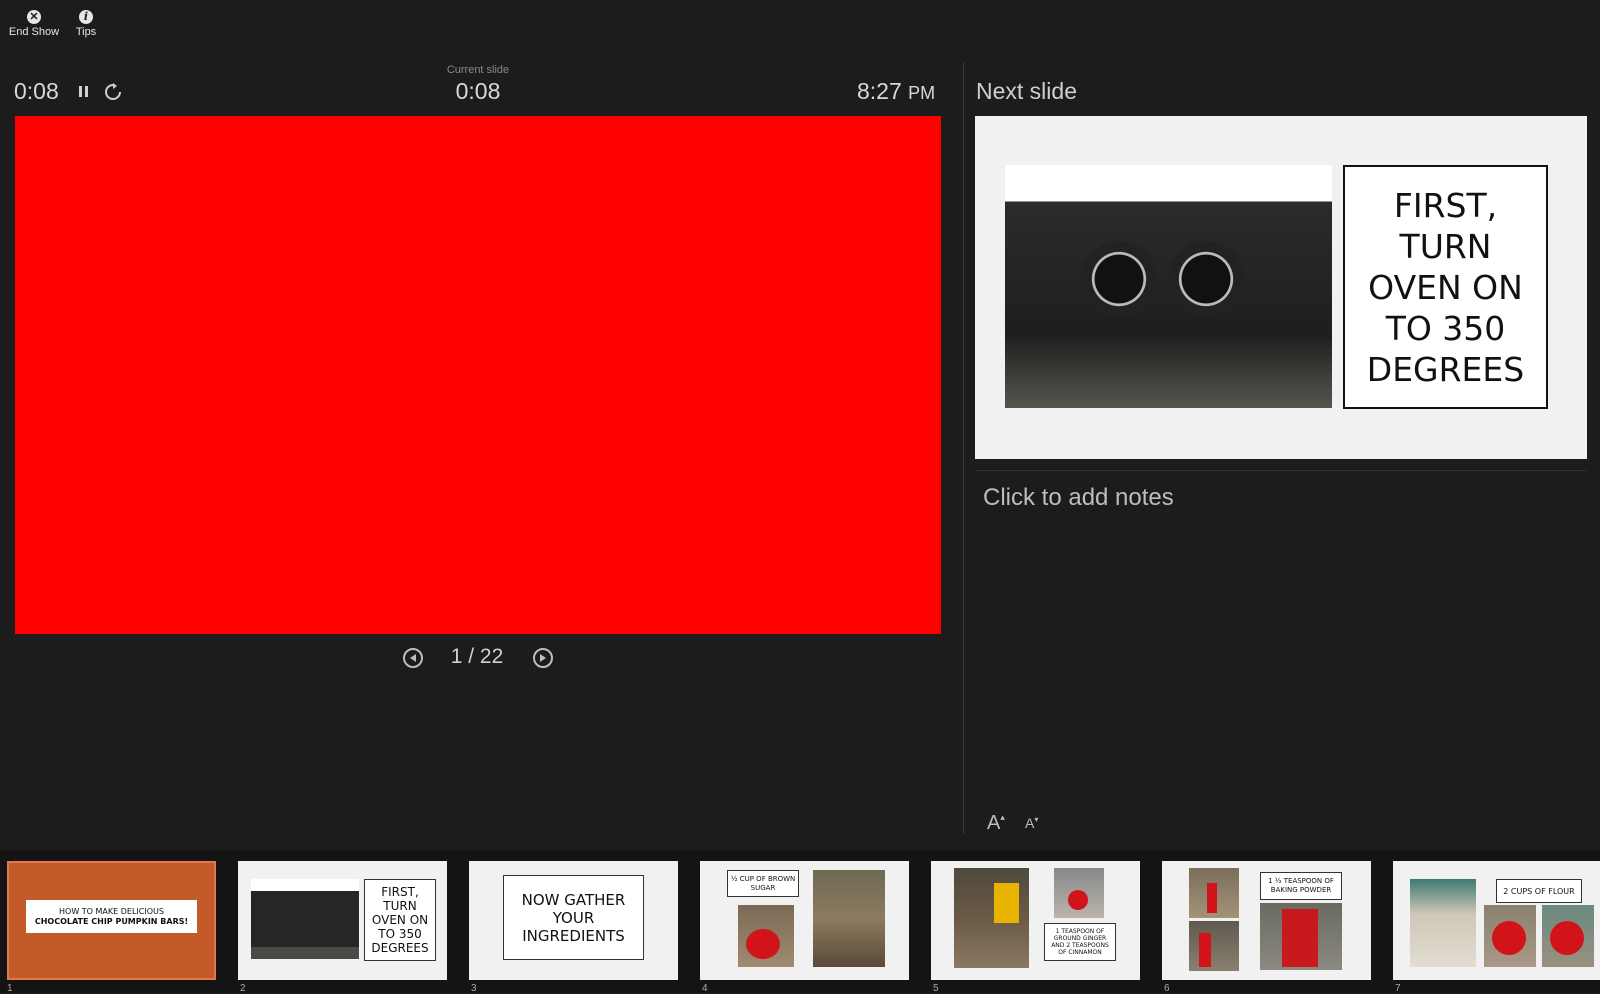  I want to click on play-left-icon, so click(413, 658).